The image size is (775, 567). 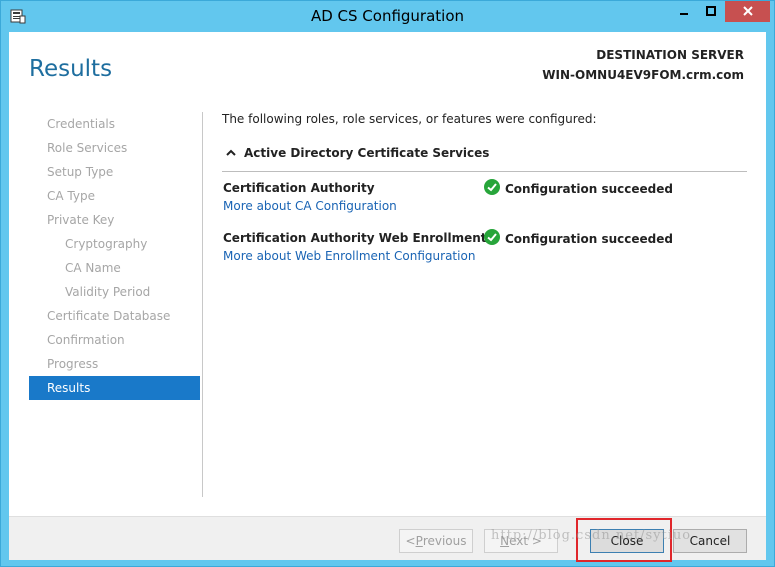 What do you see at coordinates (591, 535) in the screenshot?
I see `watermark: http://blog.csdn.net/sytiuo` at bounding box center [591, 535].